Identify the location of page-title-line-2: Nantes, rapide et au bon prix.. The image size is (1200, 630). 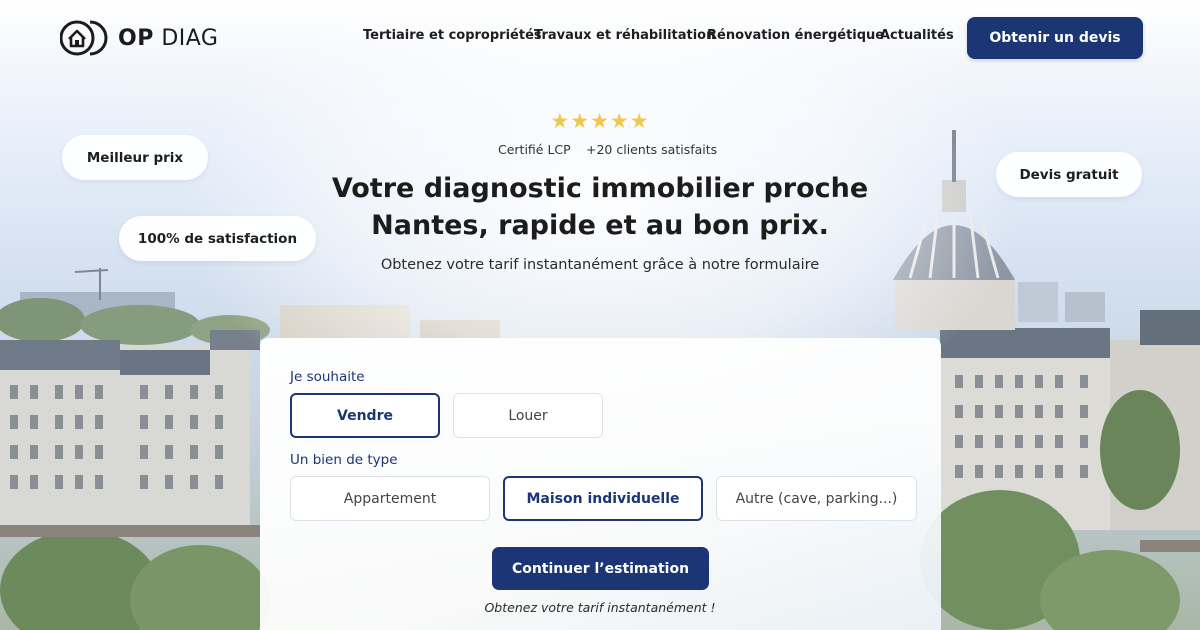
(600, 225).